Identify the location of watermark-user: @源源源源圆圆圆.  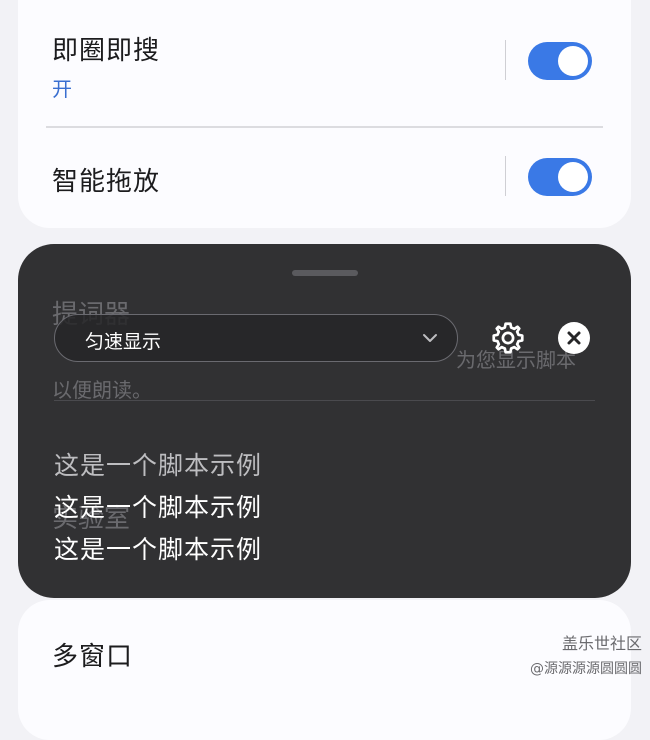
(586, 669).